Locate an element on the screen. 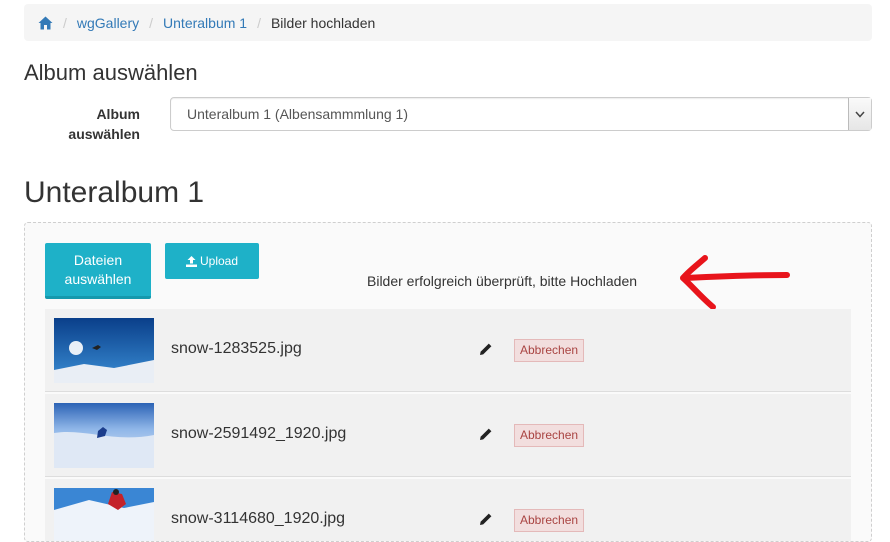 This screenshot has height=542, width=890. page-title: Unteralbum 1 is located at coordinates (114, 192).